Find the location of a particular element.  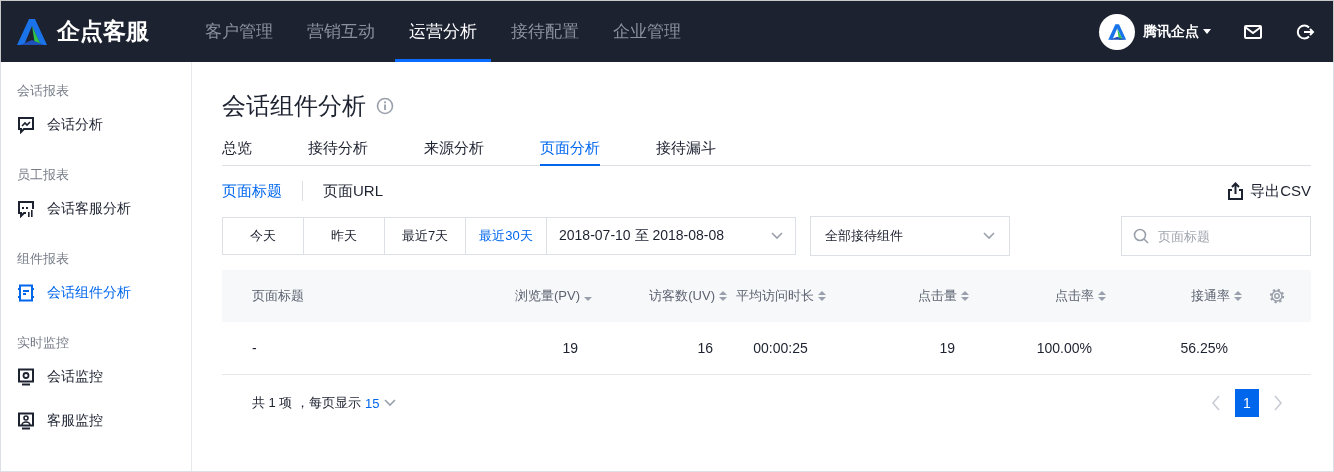

table-cell-text: 56.25% is located at coordinates (1204, 348).